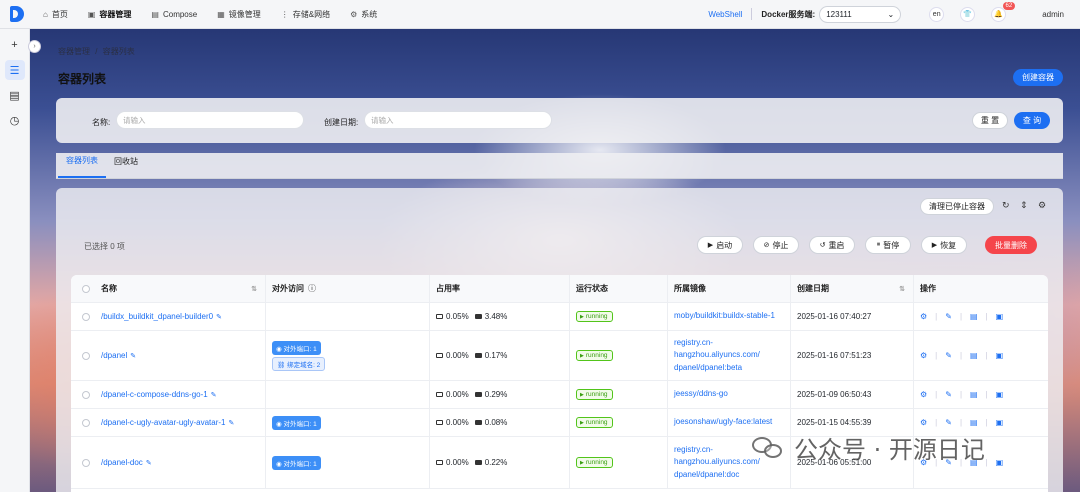 The height and width of the screenshot is (492, 1080). I want to click on docker-server-select: 123111 ⌄, so click(860, 14).